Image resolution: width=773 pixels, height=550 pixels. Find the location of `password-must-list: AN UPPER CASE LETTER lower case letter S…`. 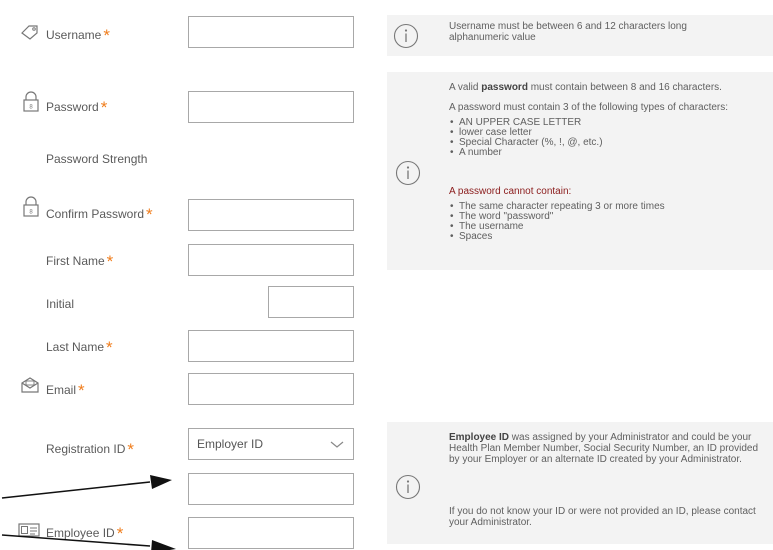

password-must-list: AN UPPER CASE LETTER lower case letter S… is located at coordinates (599, 138).